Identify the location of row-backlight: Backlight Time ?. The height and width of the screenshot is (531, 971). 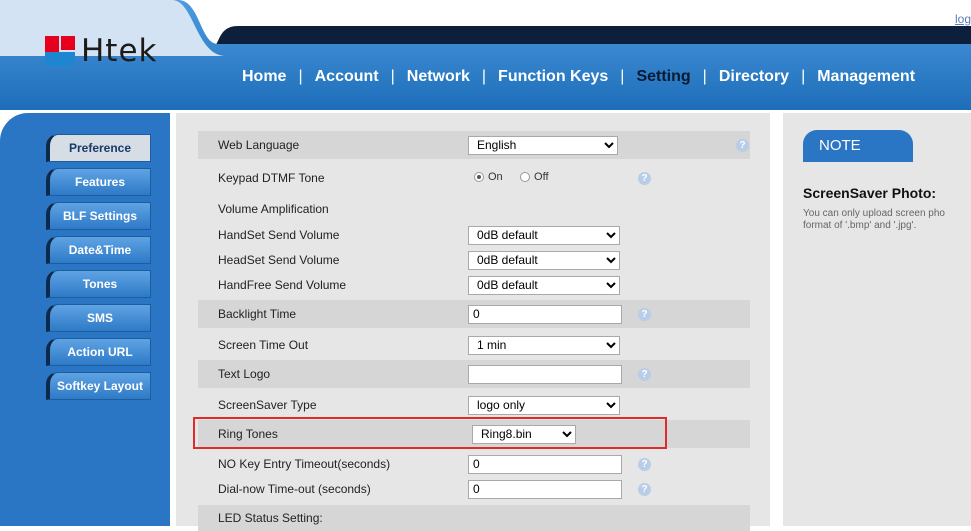
(474, 314).